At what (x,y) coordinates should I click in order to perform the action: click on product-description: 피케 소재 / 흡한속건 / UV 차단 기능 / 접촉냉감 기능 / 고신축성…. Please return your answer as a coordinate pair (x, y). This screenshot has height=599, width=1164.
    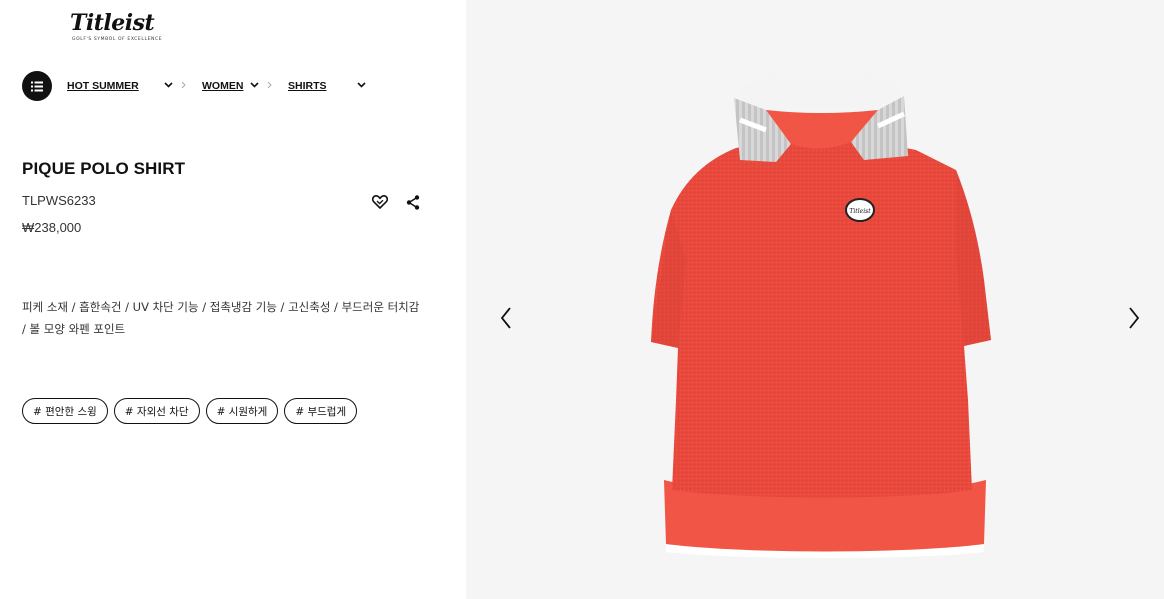
    Looking at the image, I should click on (221, 318).